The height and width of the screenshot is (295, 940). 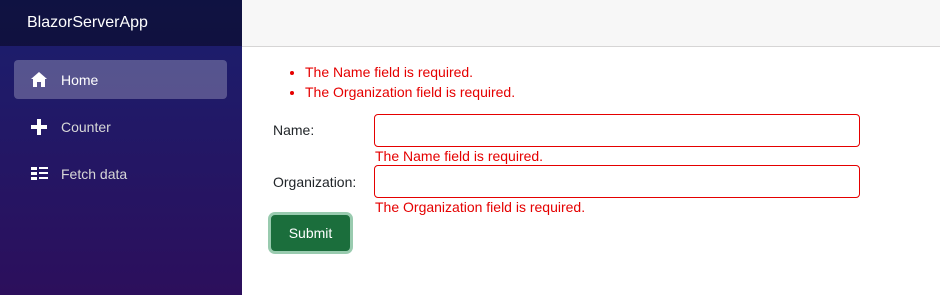 I want to click on nav-item-label: Fetch data, so click(x=94, y=173).